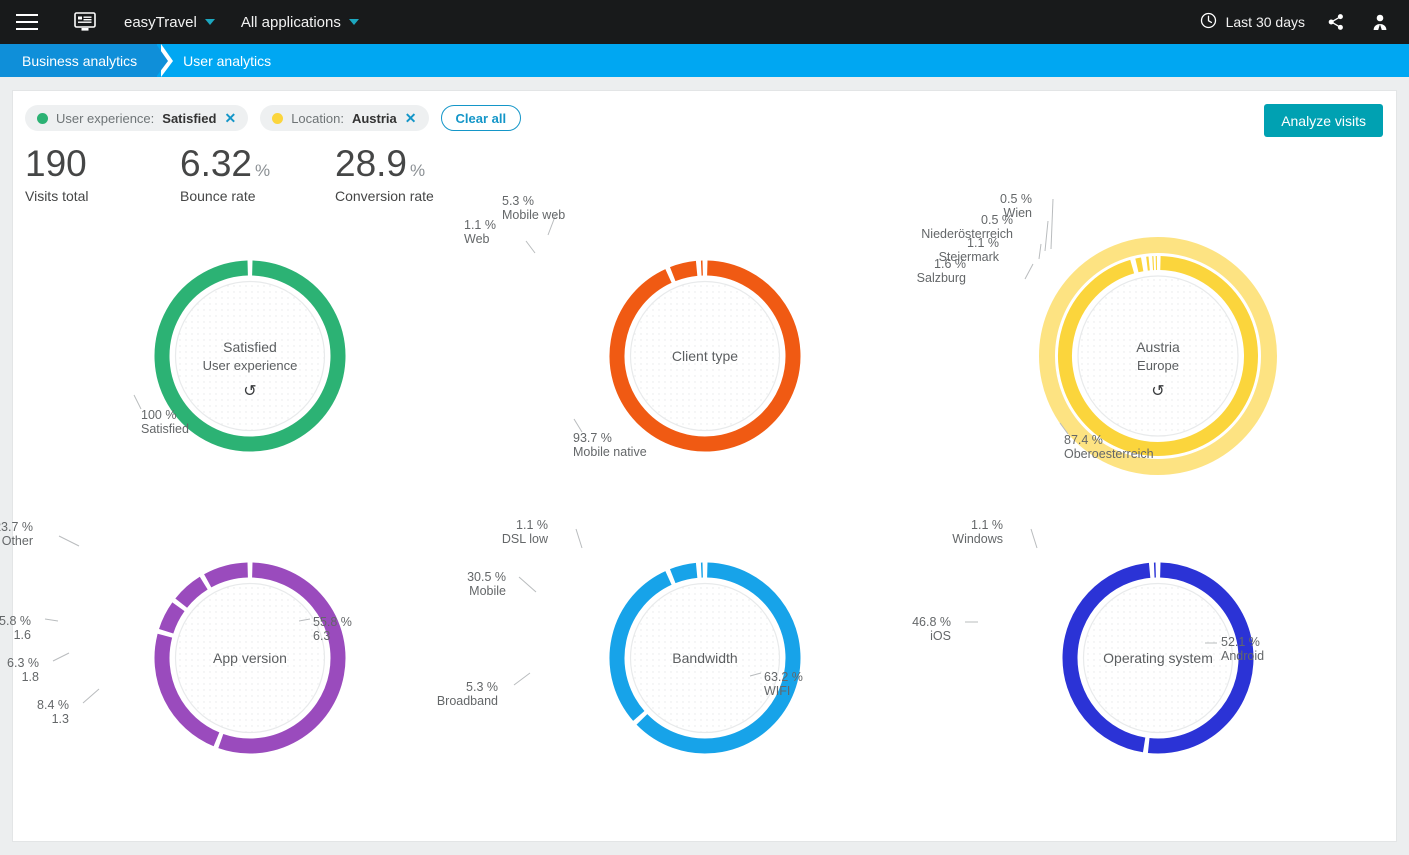 This screenshot has height=855, width=1409. Describe the element at coordinates (487, 591) in the screenshot. I see `svg-text: Mobile` at that location.